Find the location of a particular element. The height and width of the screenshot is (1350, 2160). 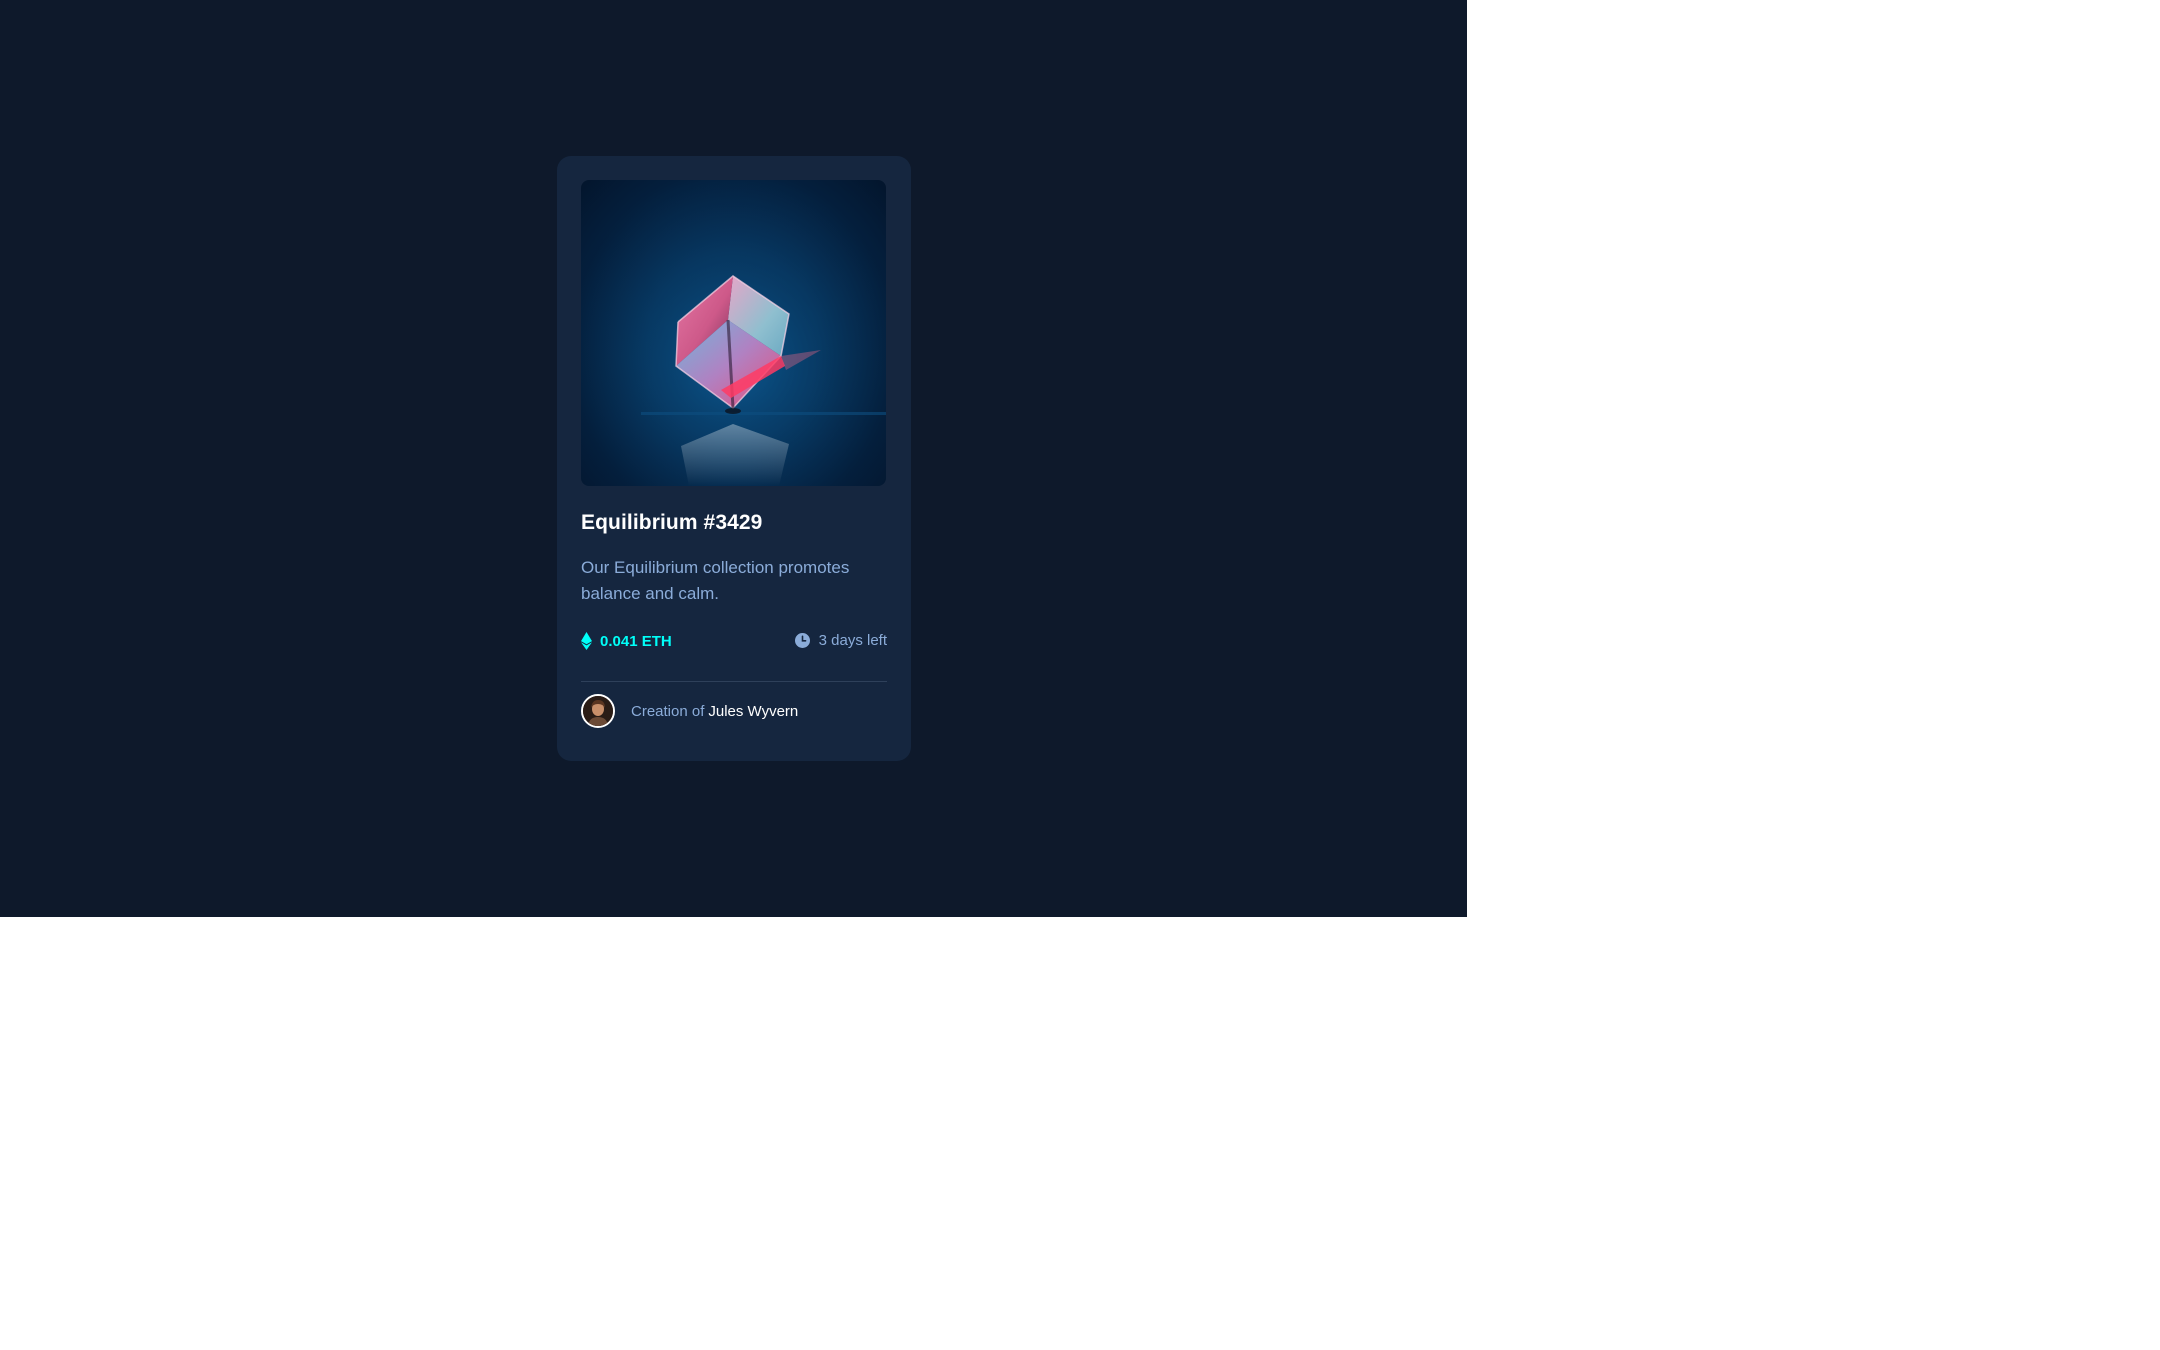

divider is located at coordinates (734, 681).